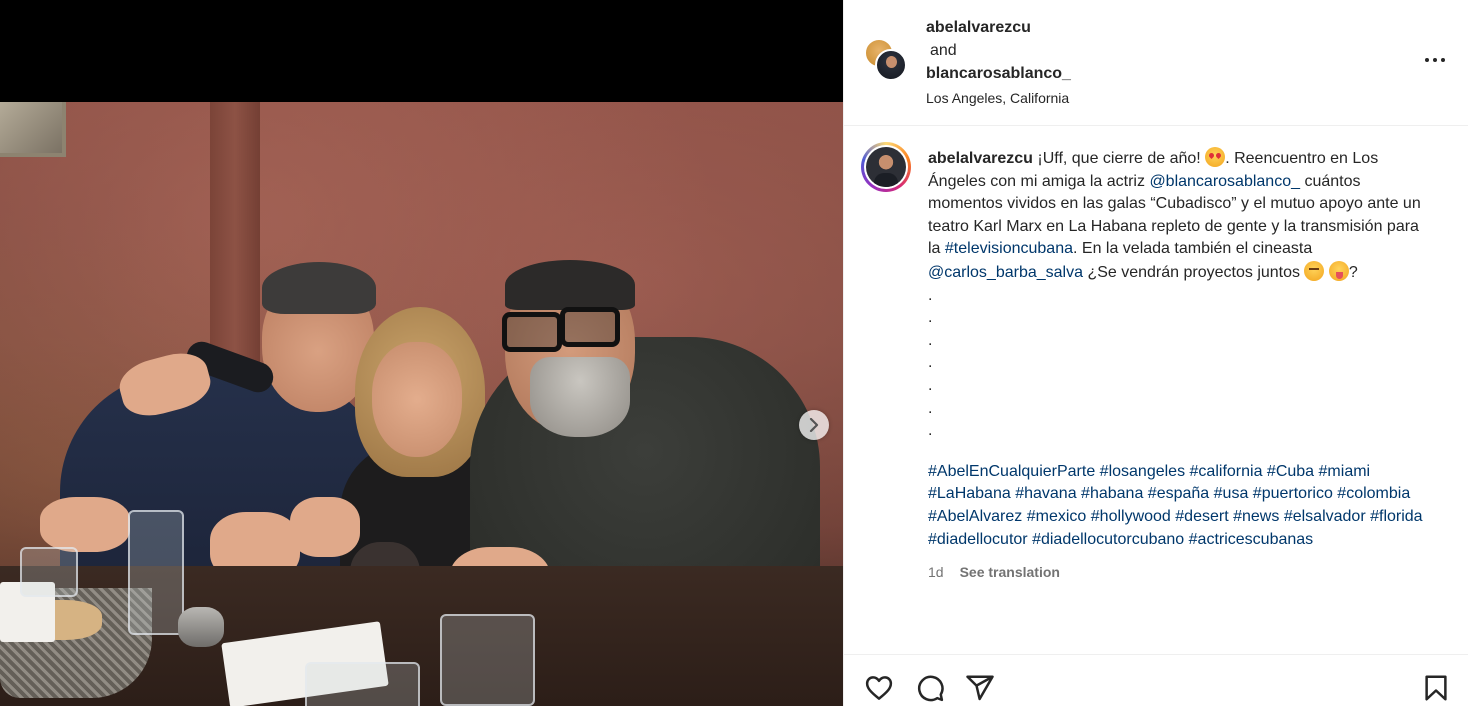 This screenshot has width=1468, height=706. What do you see at coordinates (1057, 516) in the screenshot?
I see `hashtag-link: #mexico` at bounding box center [1057, 516].